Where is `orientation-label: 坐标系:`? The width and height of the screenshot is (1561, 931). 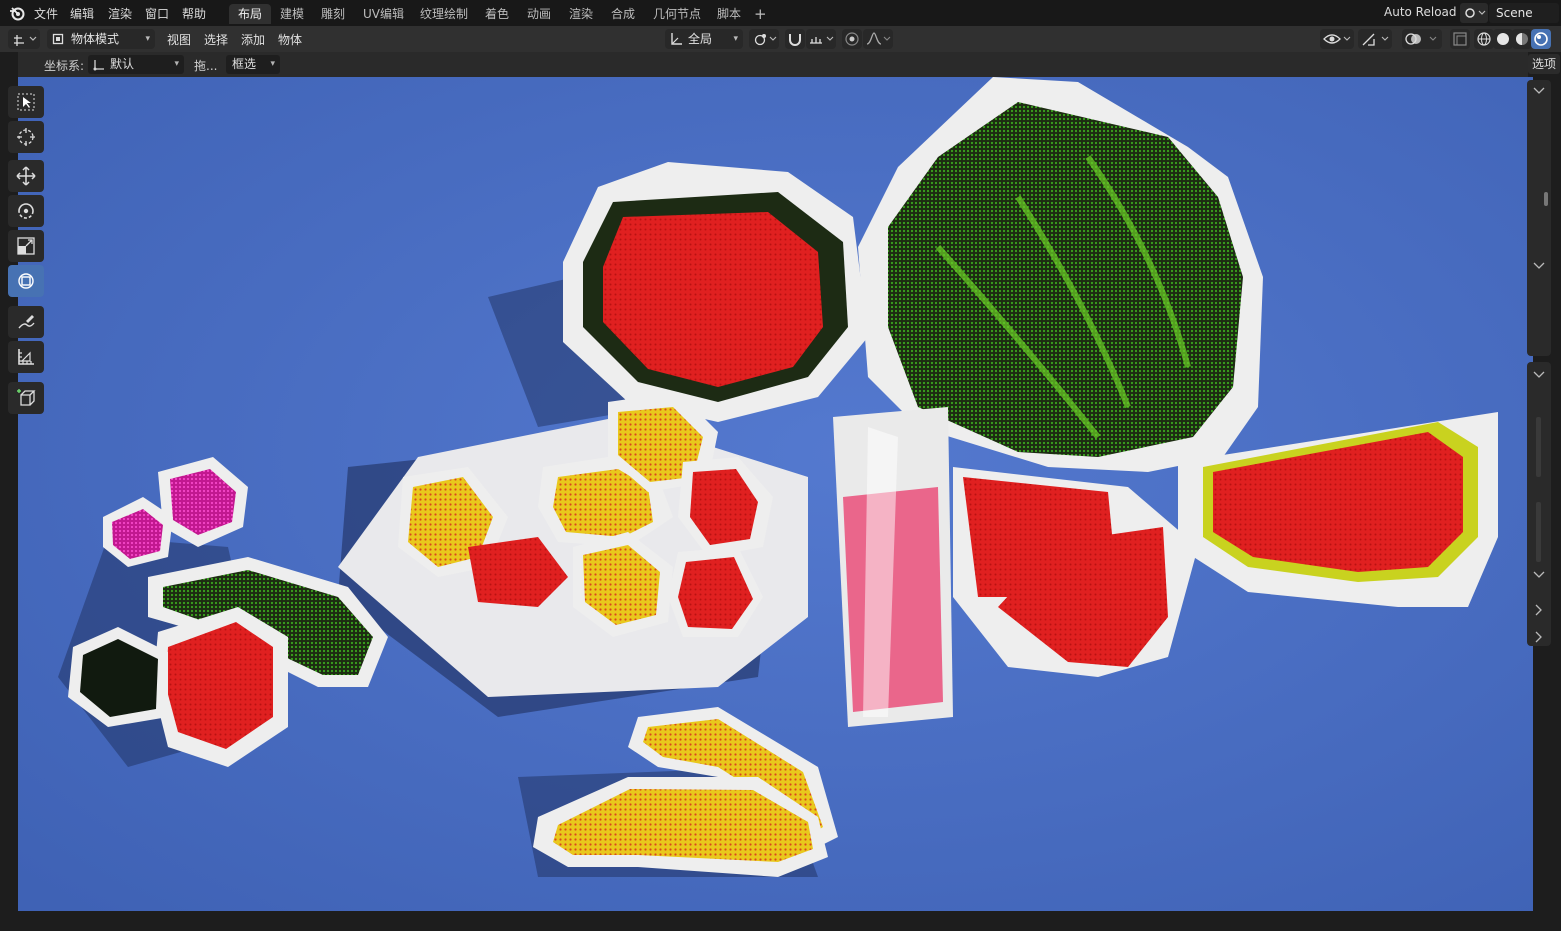
orientation-label: 坐标系: is located at coordinates (64, 66).